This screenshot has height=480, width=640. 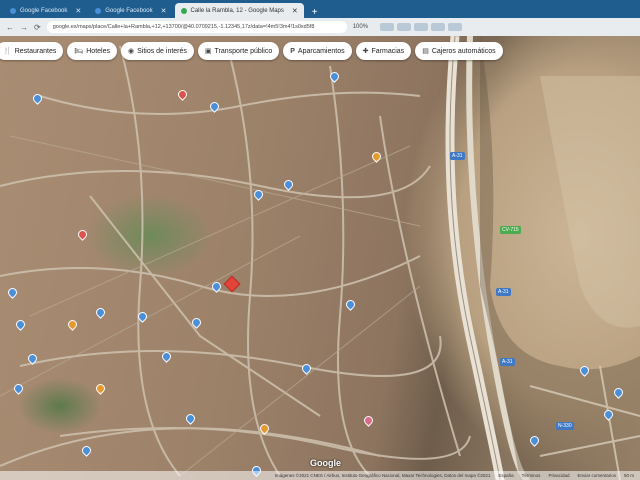 I want to click on chip-attractions: ◉ Sitios de interés, so click(x=157, y=51).